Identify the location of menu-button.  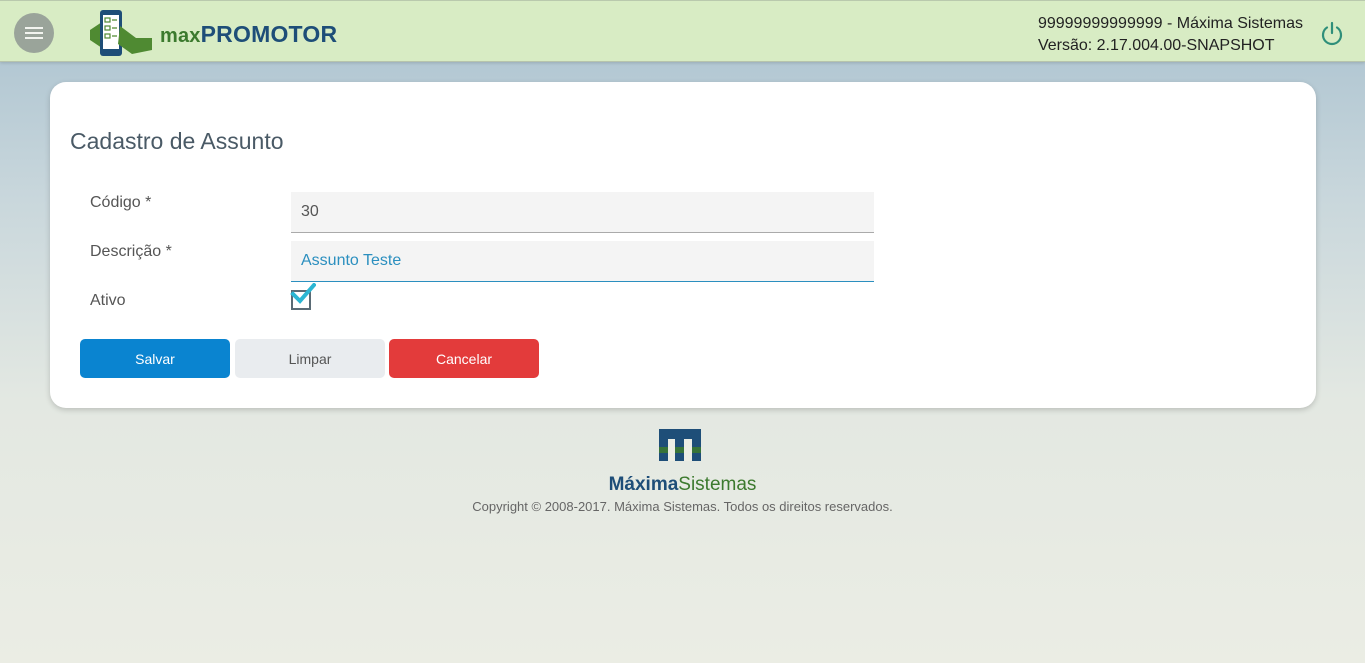
(34, 33).